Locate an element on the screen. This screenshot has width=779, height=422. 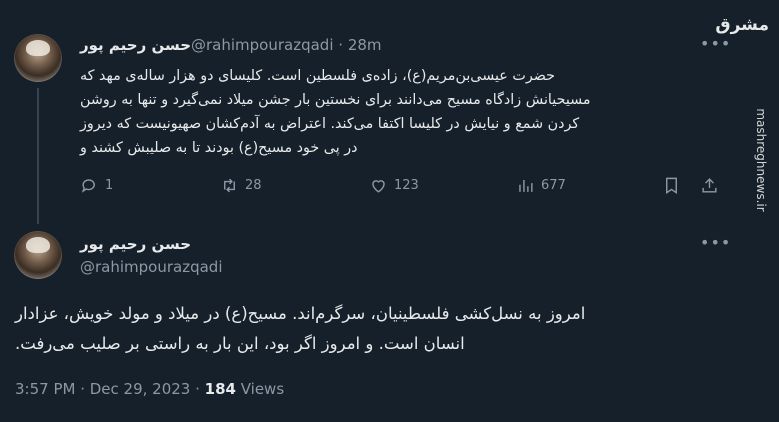
bookmark-icon is located at coordinates (671, 185).